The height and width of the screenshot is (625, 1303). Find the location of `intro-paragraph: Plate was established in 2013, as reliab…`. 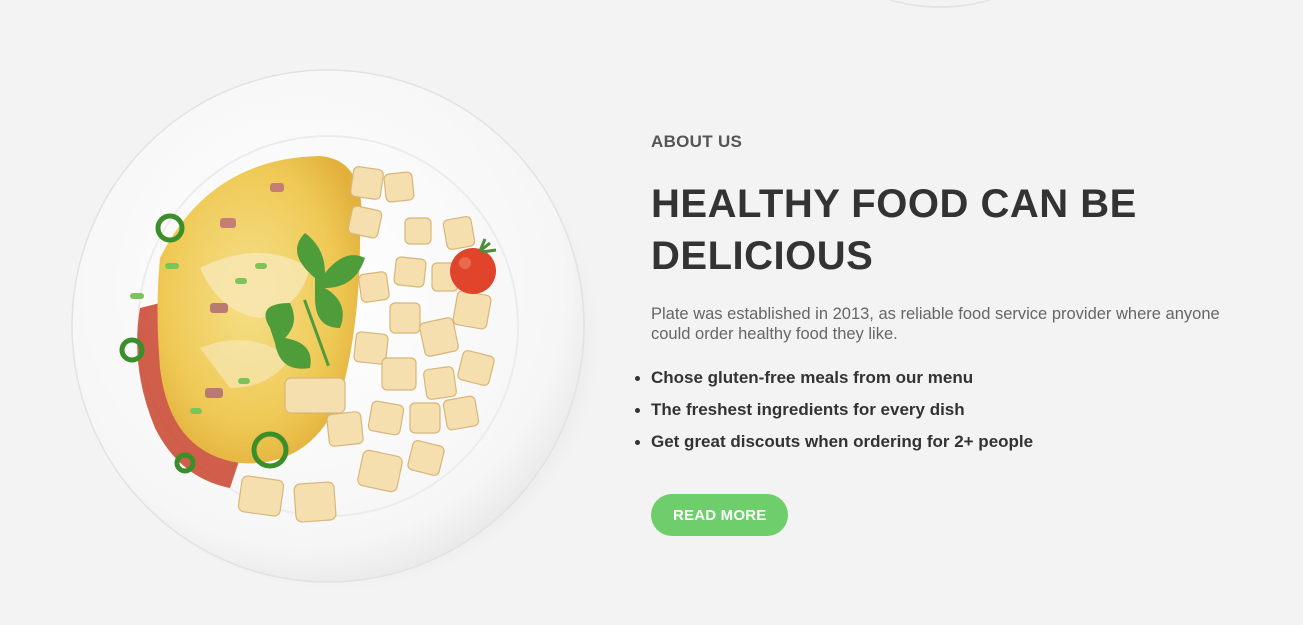

intro-paragraph: Plate was established in 2013, as reliab… is located at coordinates (935, 324).